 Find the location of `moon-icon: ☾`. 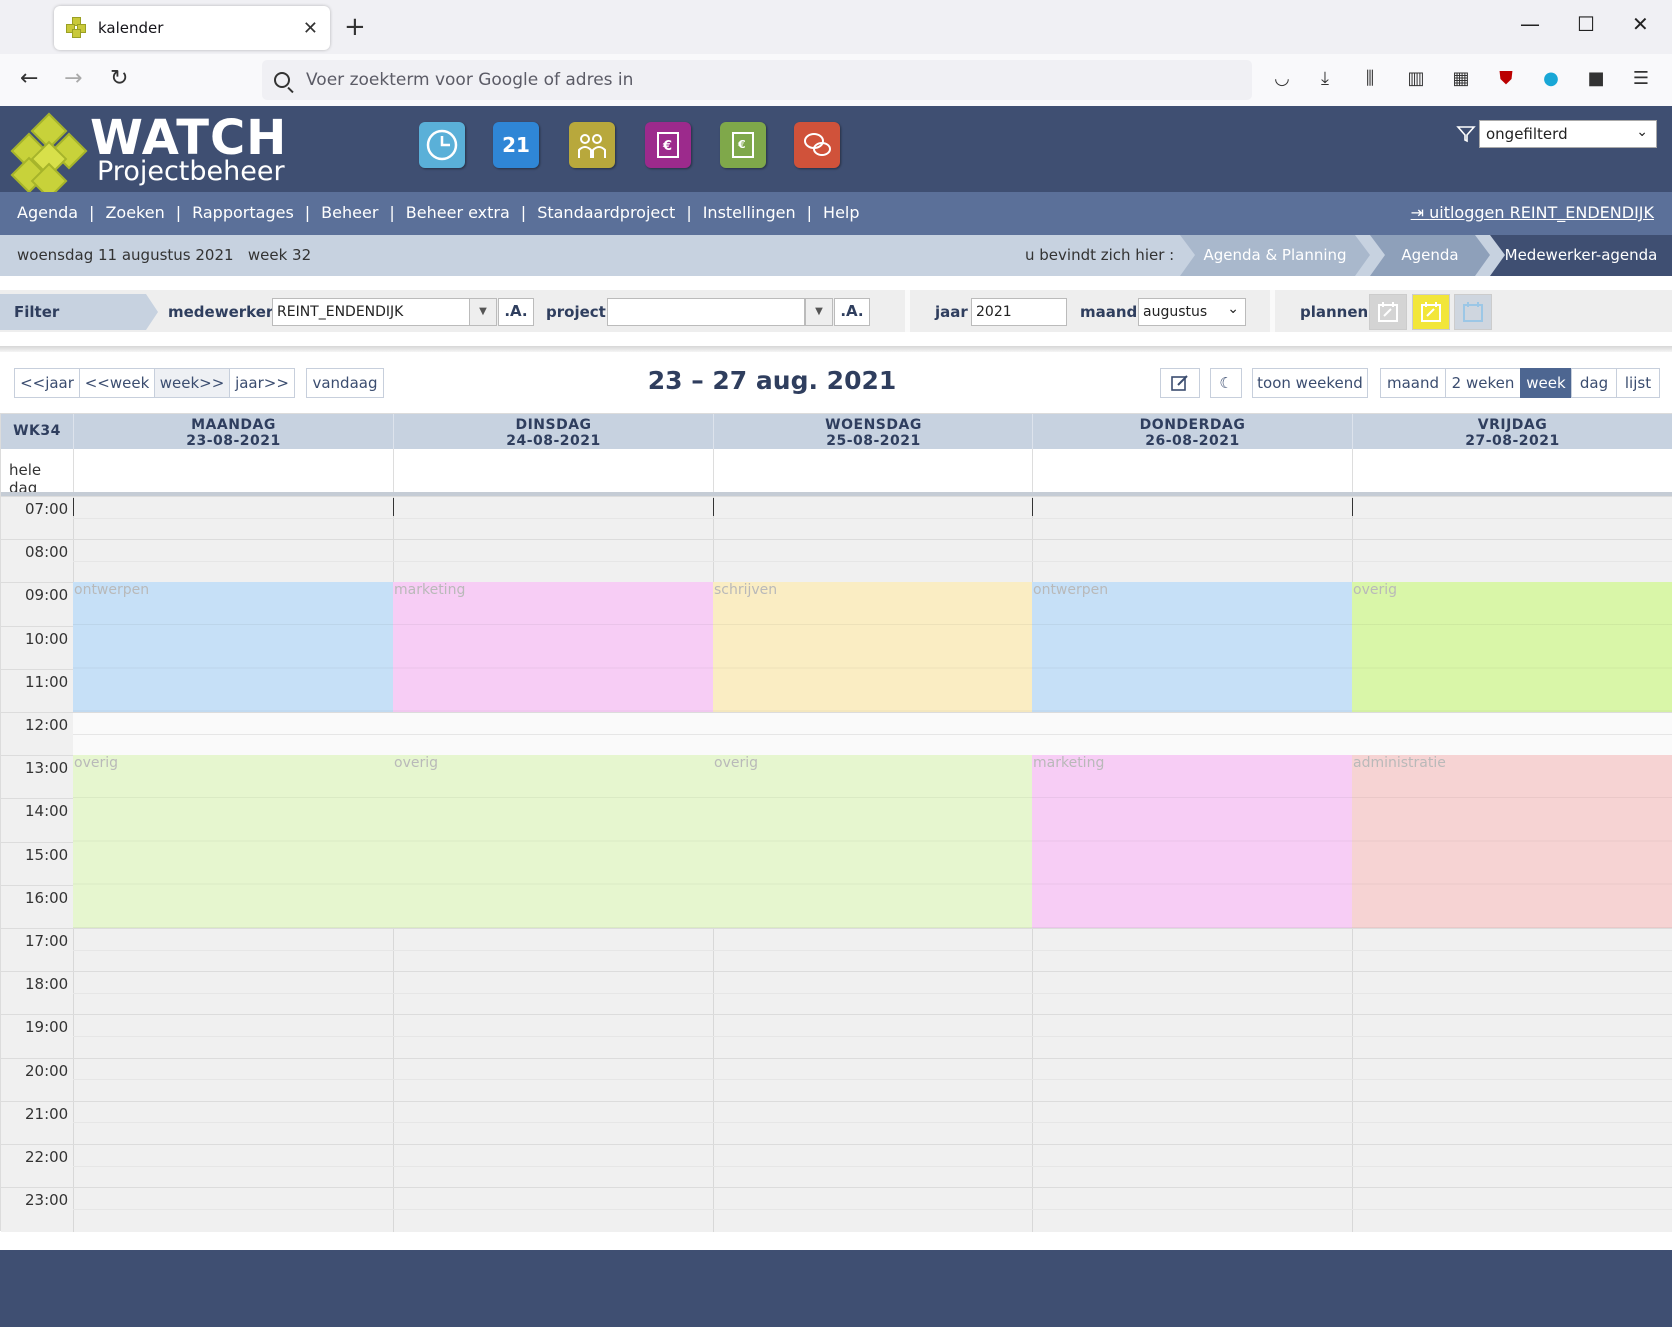

moon-icon: ☾ is located at coordinates (1226, 383).